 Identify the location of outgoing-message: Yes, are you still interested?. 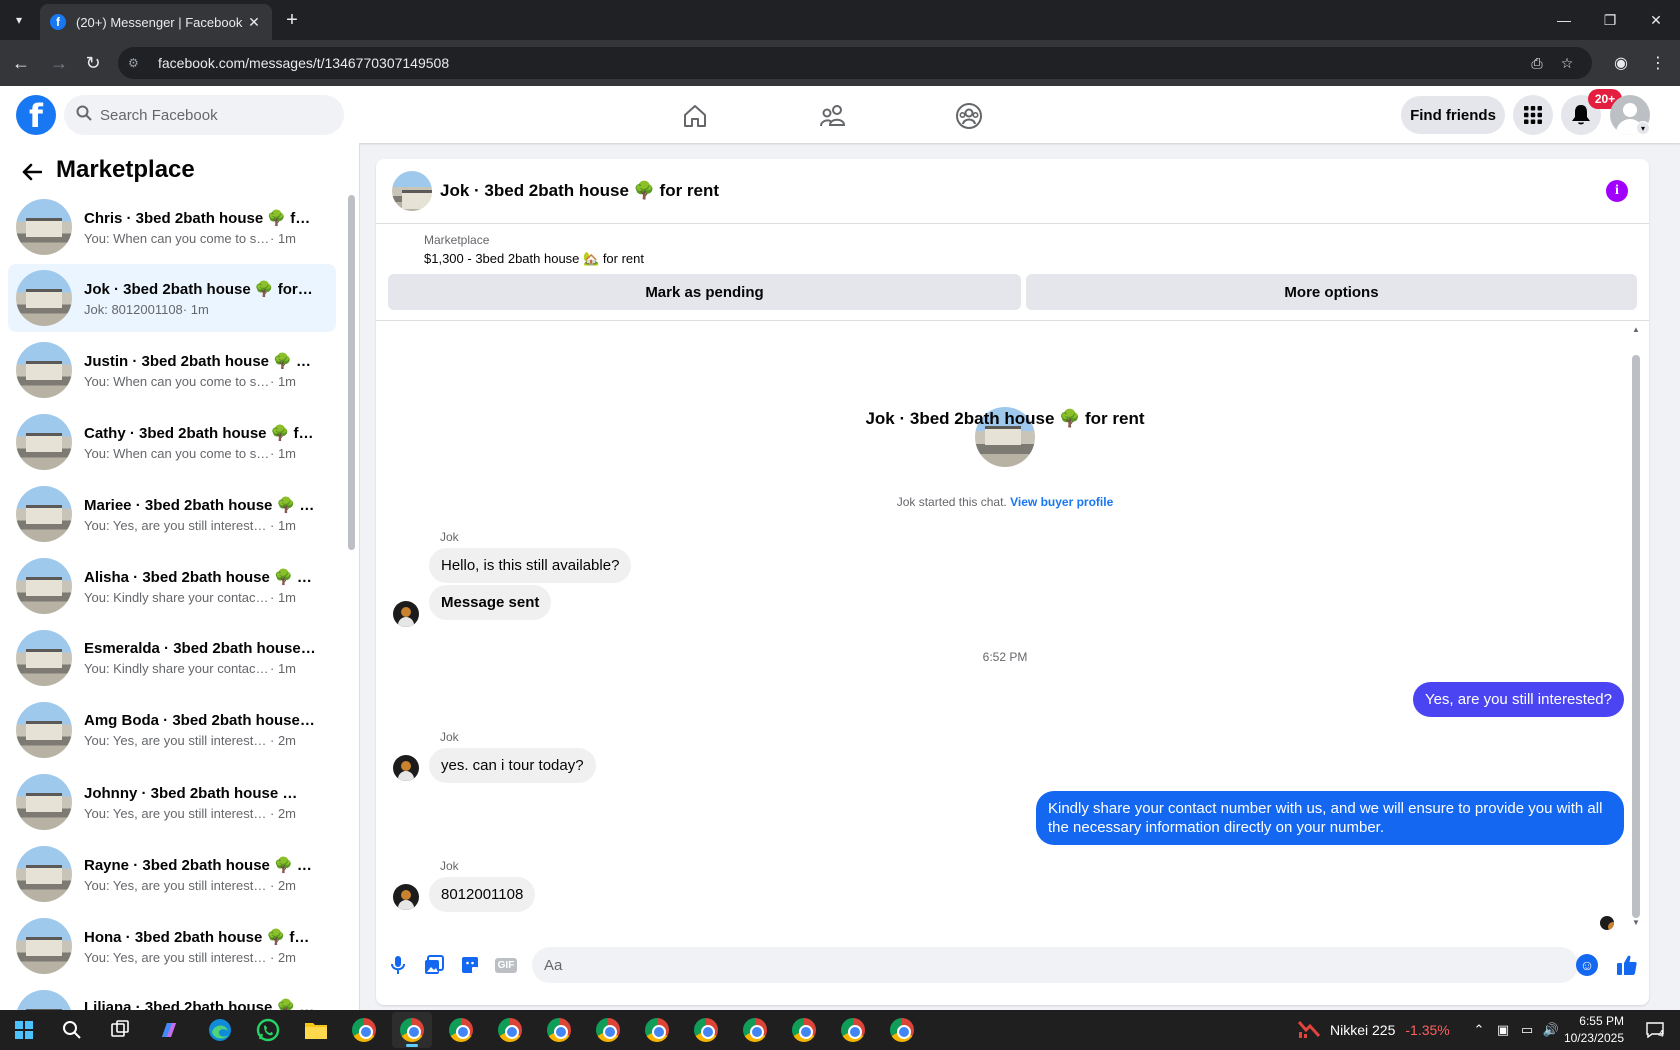
(1518, 699).